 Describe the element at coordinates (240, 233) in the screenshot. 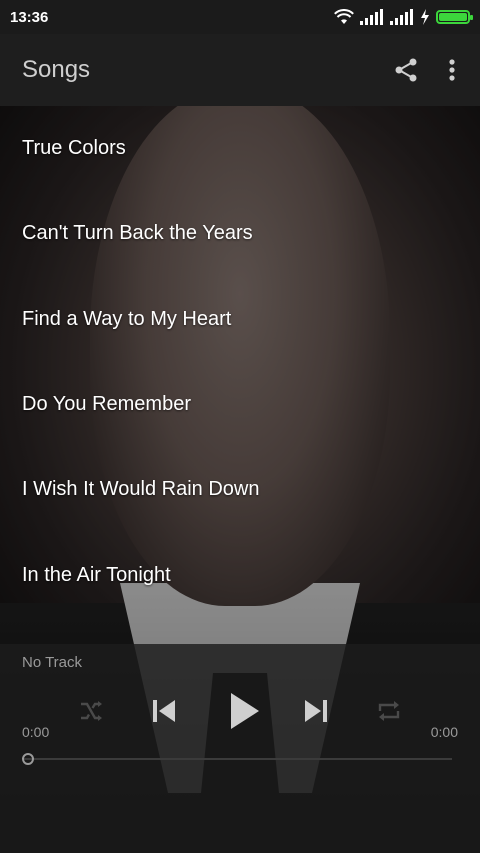

I see `song-item: Can't Turn Back the Years` at that location.